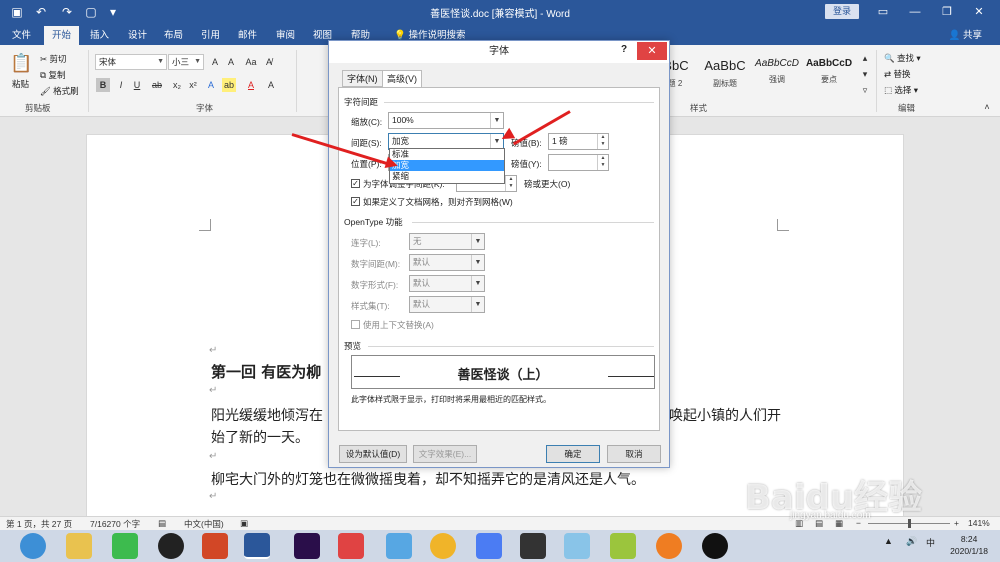  I want to click on start-icon, so click(33, 546).